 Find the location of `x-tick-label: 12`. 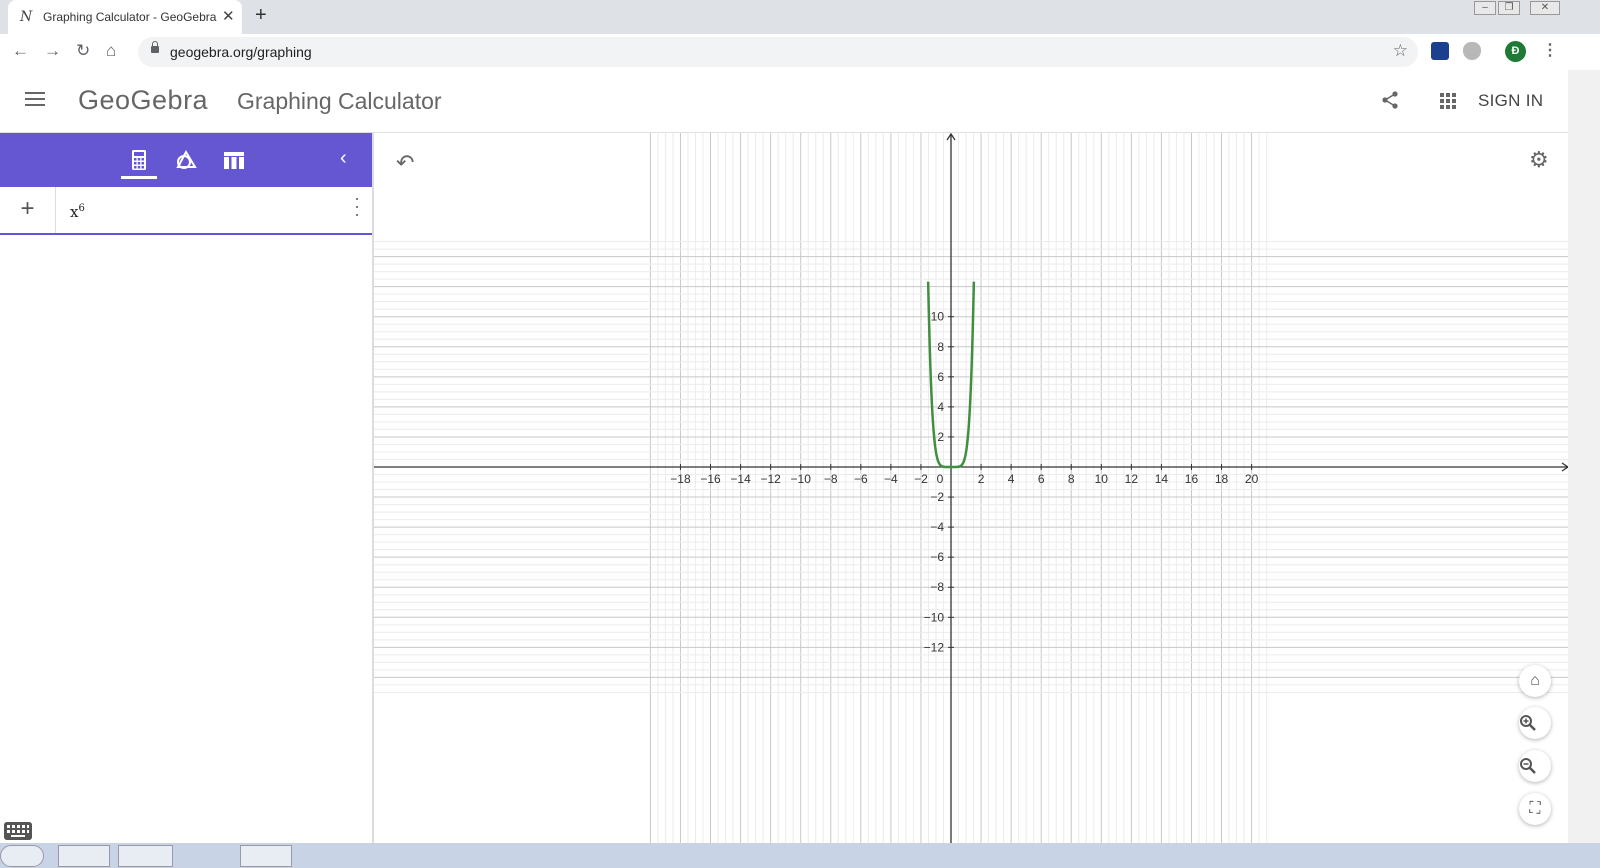

x-tick-label: 12 is located at coordinates (1132, 479).